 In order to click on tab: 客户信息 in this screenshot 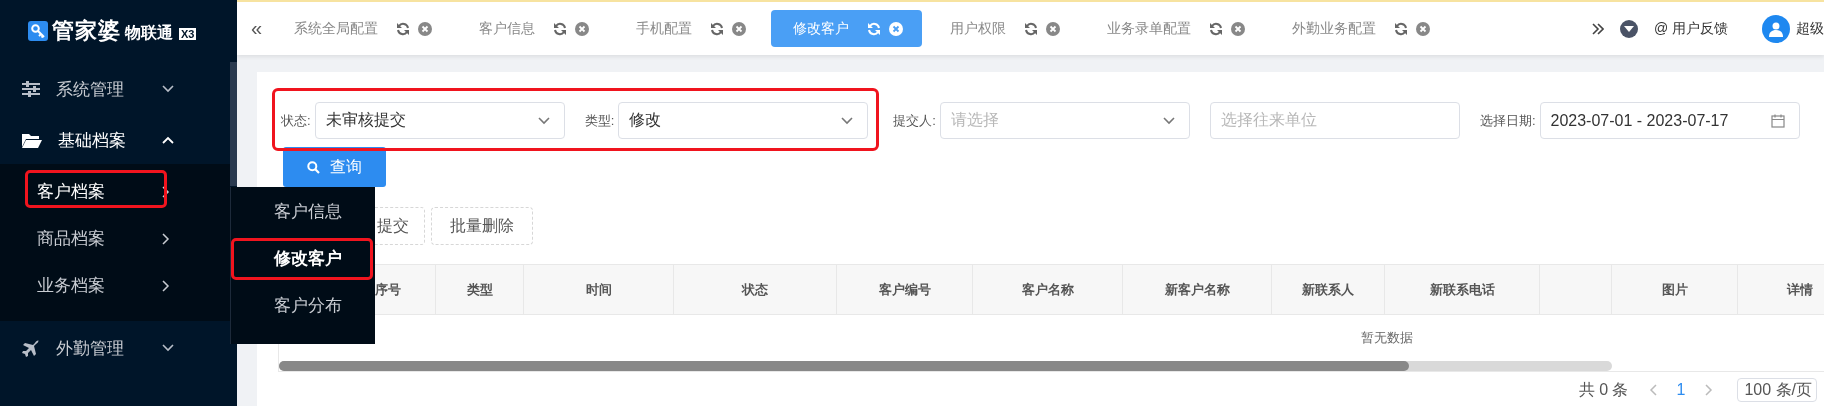, I will do `click(533, 28)`.